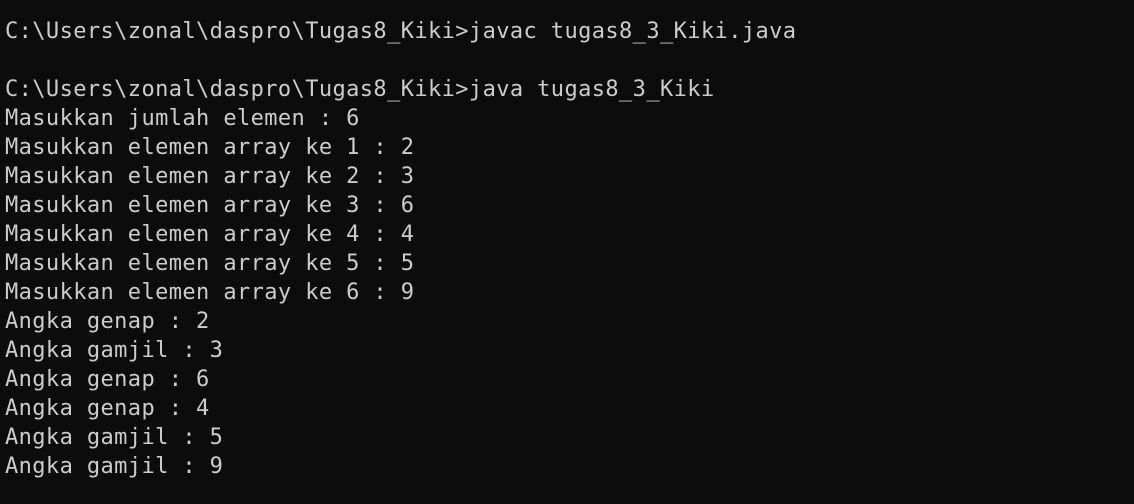 Image resolution: width=1134 pixels, height=504 pixels. I want to click on terminal-output-line: Masukkan elemen array ke 4 : 4, so click(210, 234).